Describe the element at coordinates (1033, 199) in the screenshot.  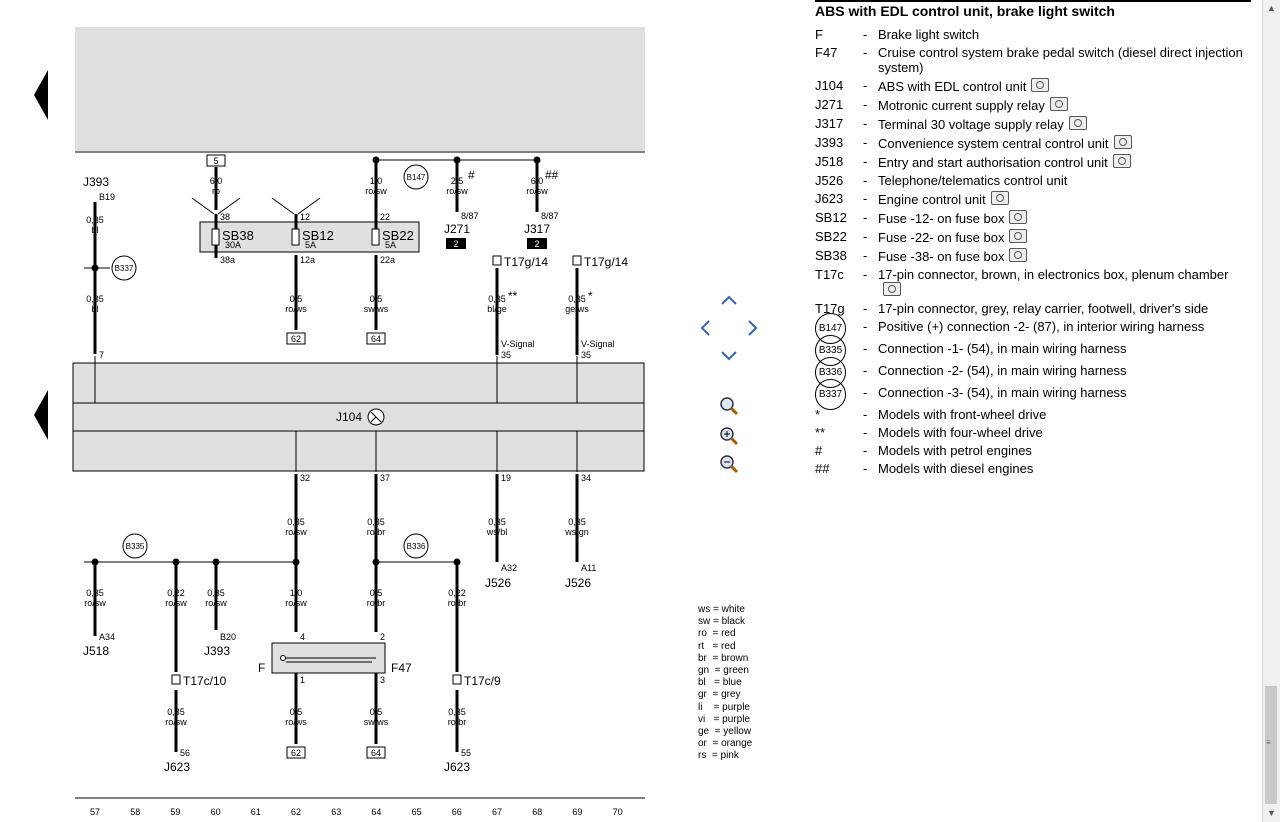
I see `legend-item: J623 - Engine control unit` at that location.